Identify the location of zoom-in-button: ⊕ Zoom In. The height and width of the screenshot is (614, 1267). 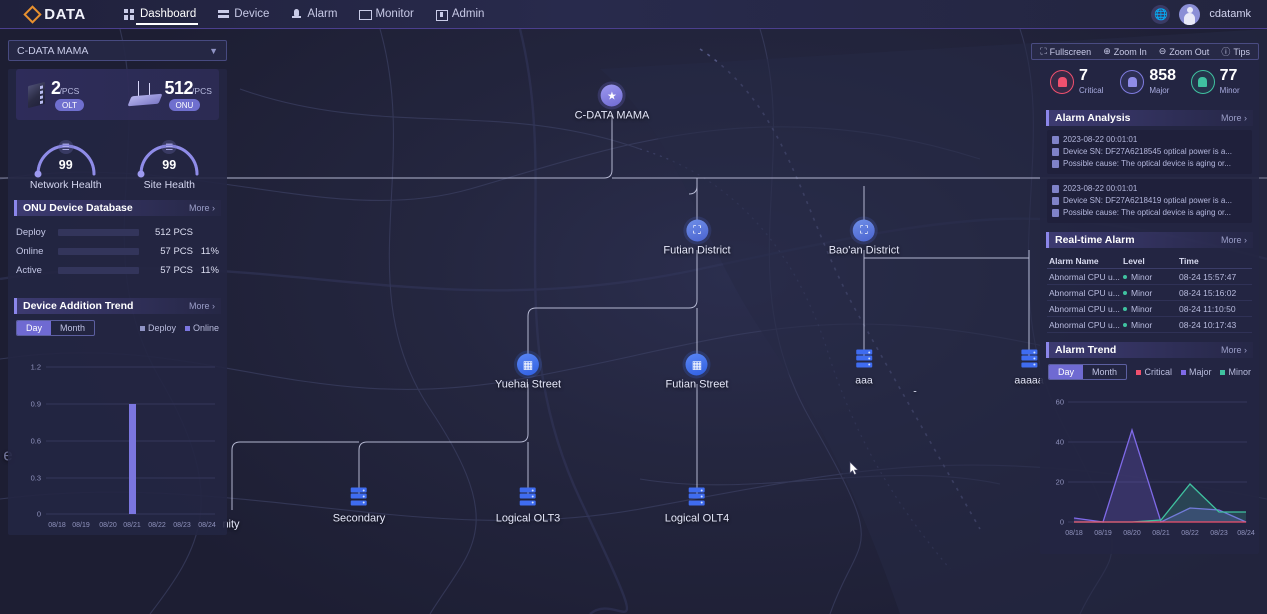
(1125, 51).